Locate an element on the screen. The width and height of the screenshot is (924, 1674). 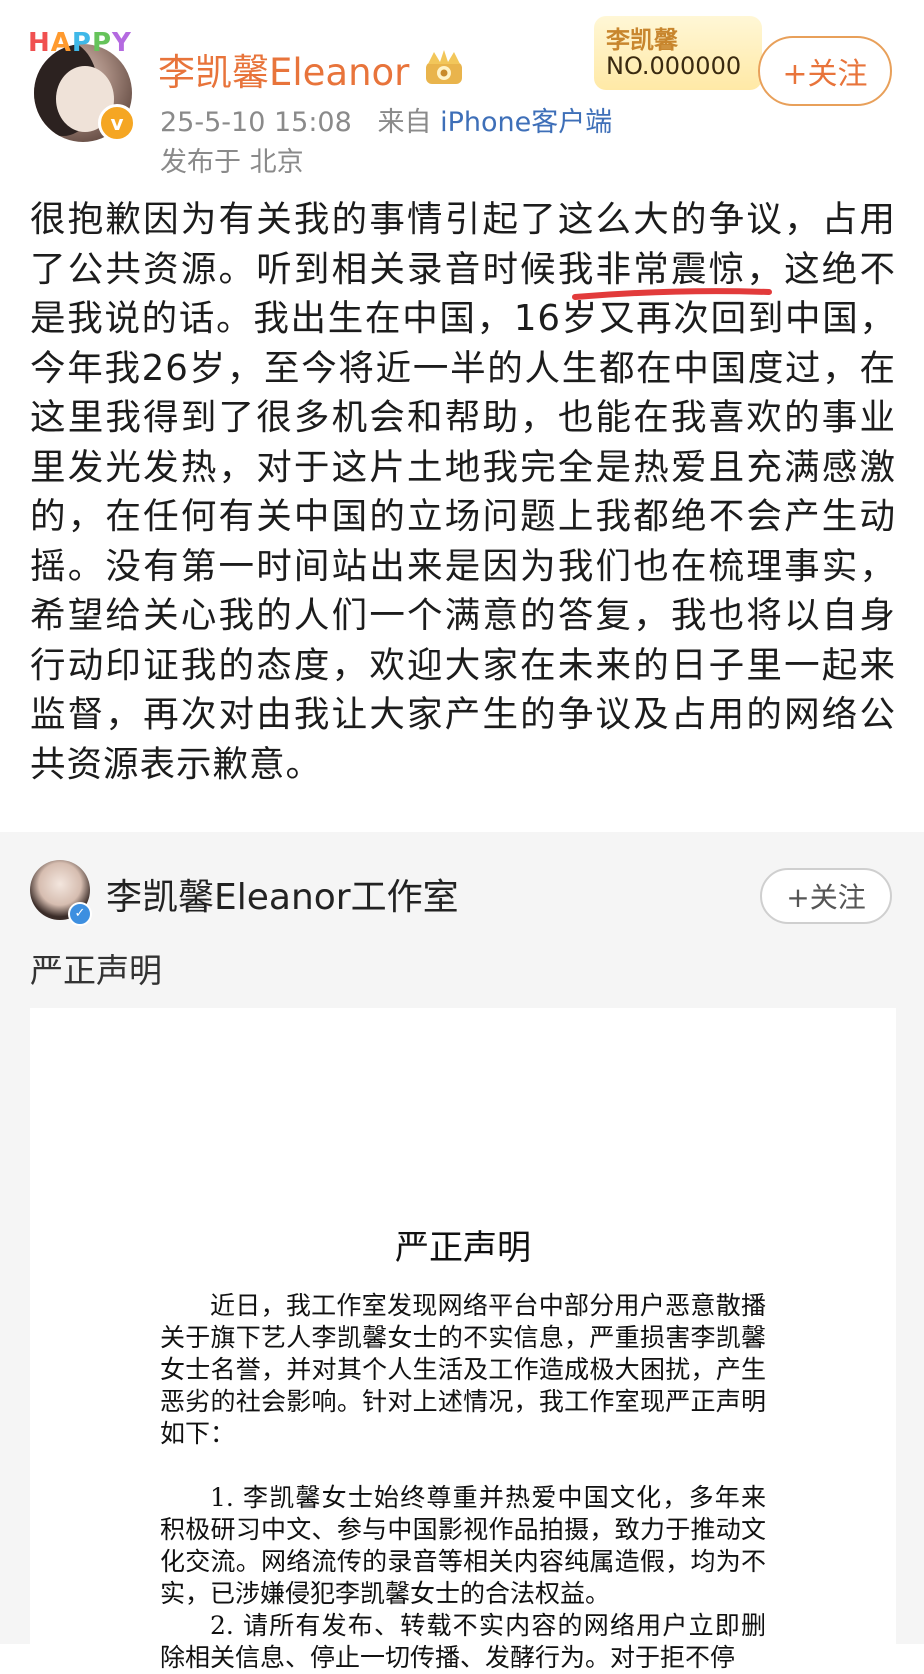
post-meta: 25-5-10 15:08 来自 iPhone客户端 is located at coordinates (386, 119).